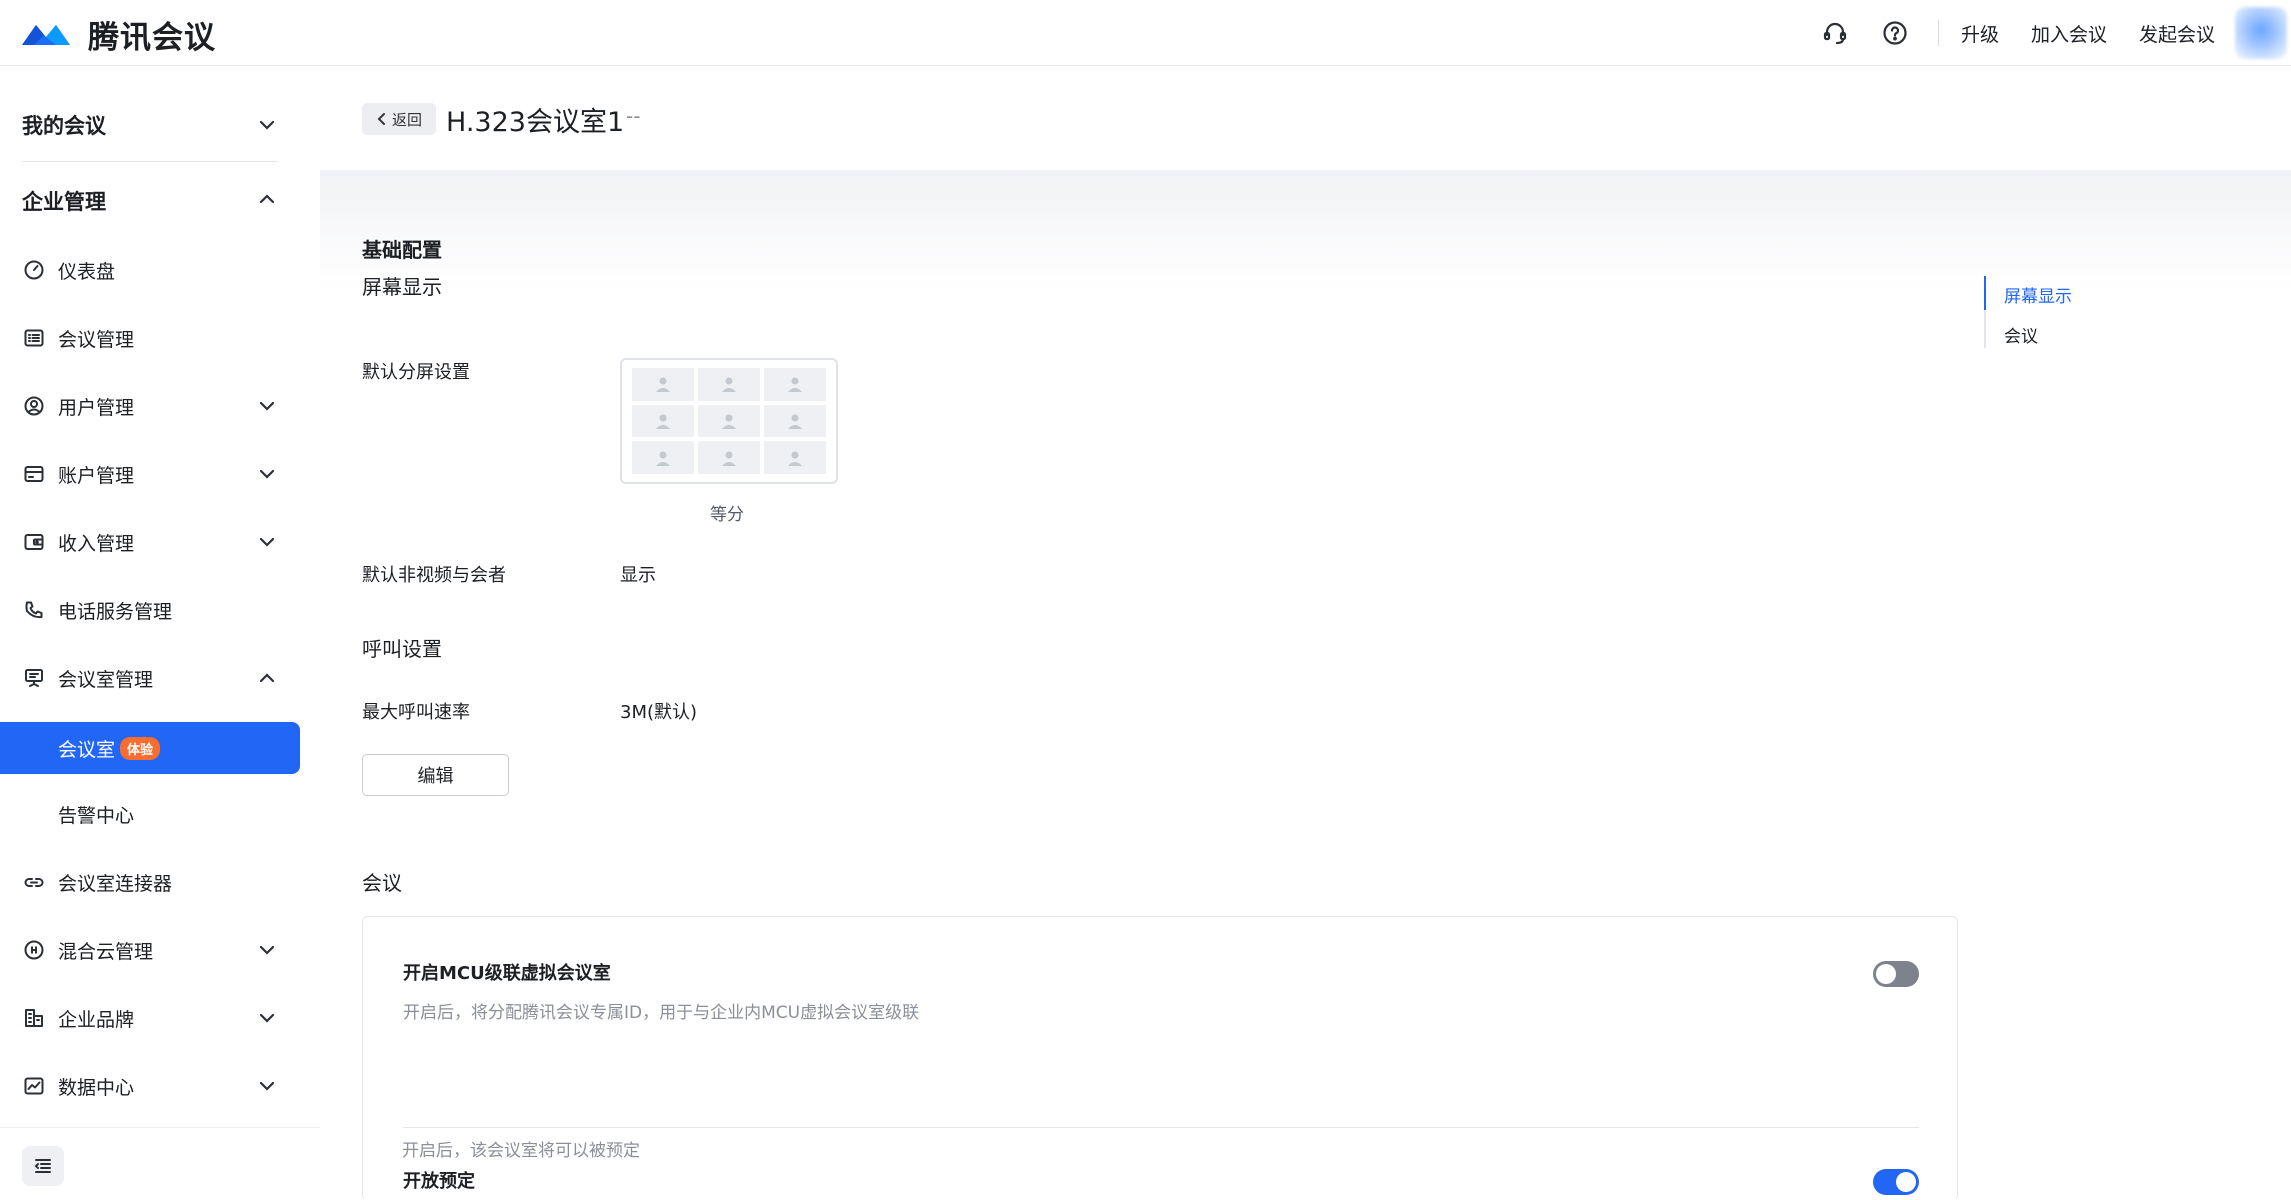  I want to click on top-bar: 腾讯会议 升级 加入会议 发起会议, so click(1145, 33).